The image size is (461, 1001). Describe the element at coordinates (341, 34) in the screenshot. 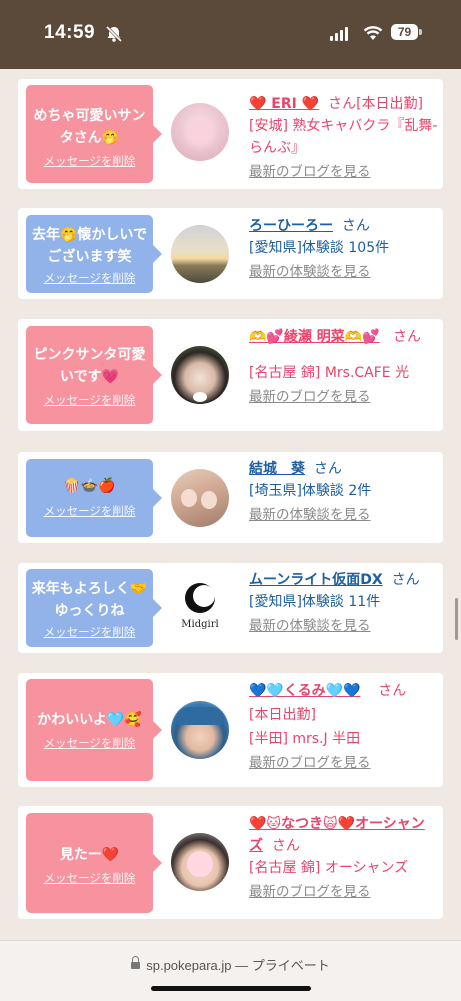

I see `cellular-signal-icon` at that location.